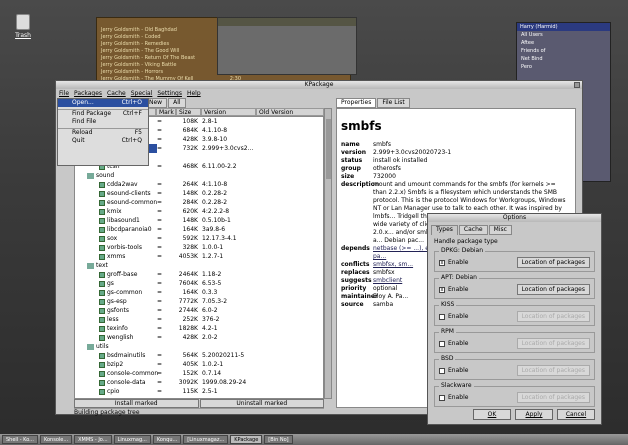 The width and height of the screenshot is (628, 445). I want to click on user-item: Pero, so click(563, 67).